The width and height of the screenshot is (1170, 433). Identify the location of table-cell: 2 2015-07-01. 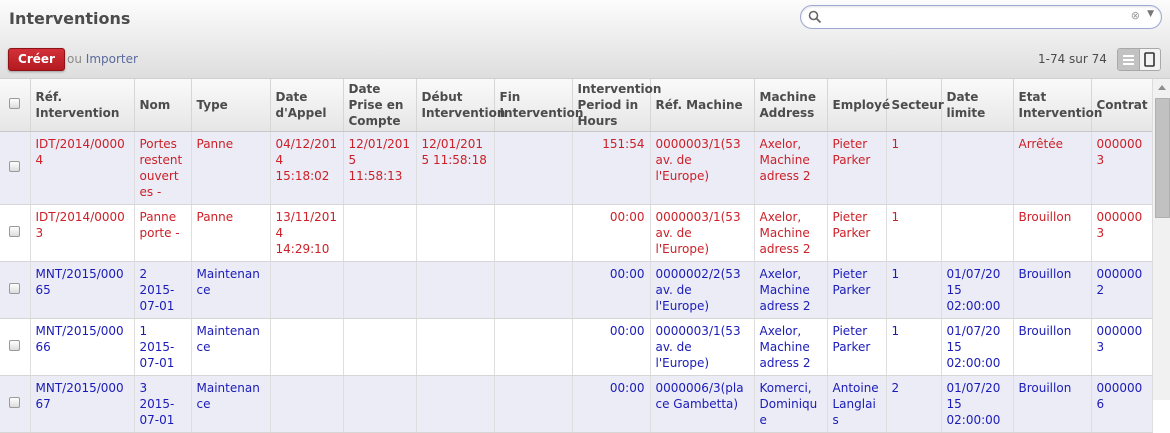
(163, 290).